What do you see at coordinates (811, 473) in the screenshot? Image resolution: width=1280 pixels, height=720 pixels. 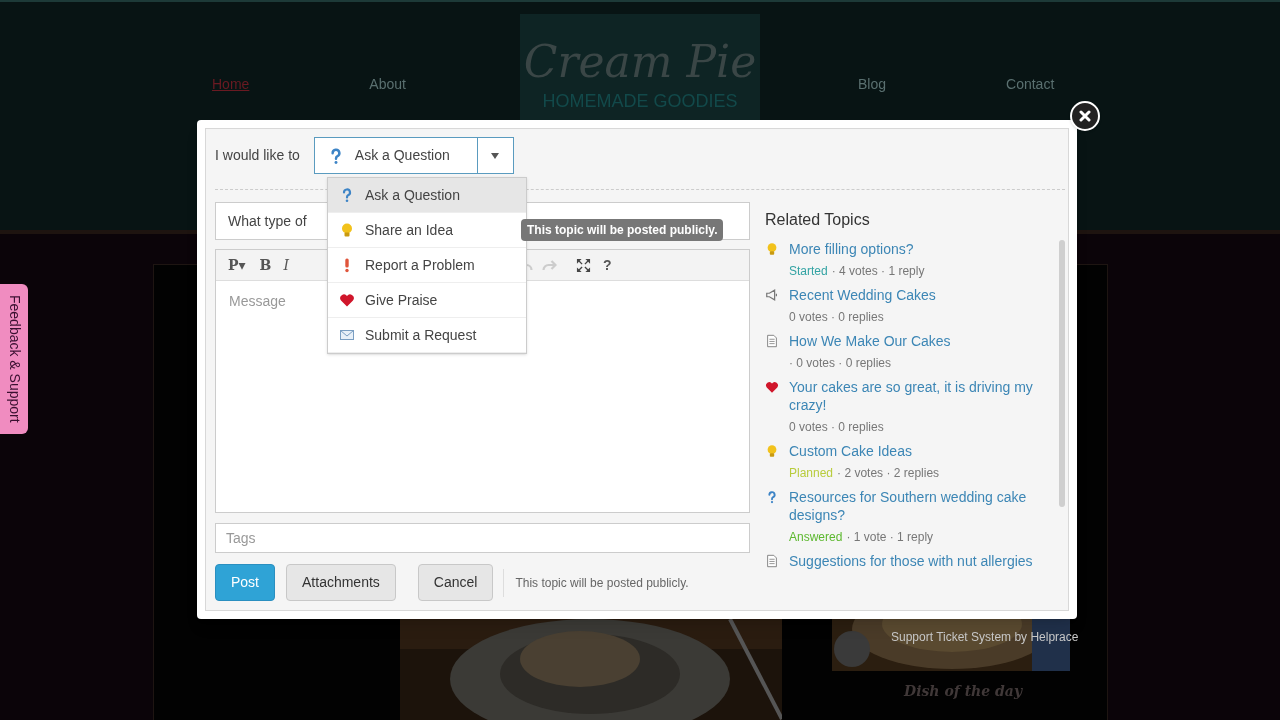 I see `topic-status: Planned` at bounding box center [811, 473].